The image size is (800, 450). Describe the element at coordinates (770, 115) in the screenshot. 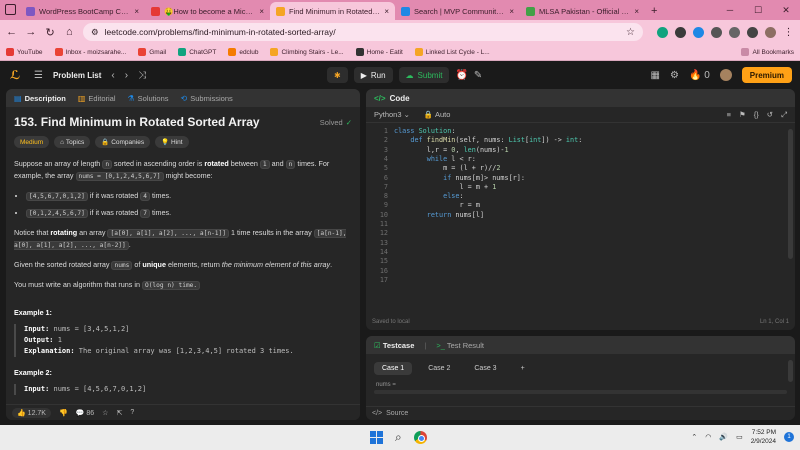

I see `reset-icon: ↺` at that location.